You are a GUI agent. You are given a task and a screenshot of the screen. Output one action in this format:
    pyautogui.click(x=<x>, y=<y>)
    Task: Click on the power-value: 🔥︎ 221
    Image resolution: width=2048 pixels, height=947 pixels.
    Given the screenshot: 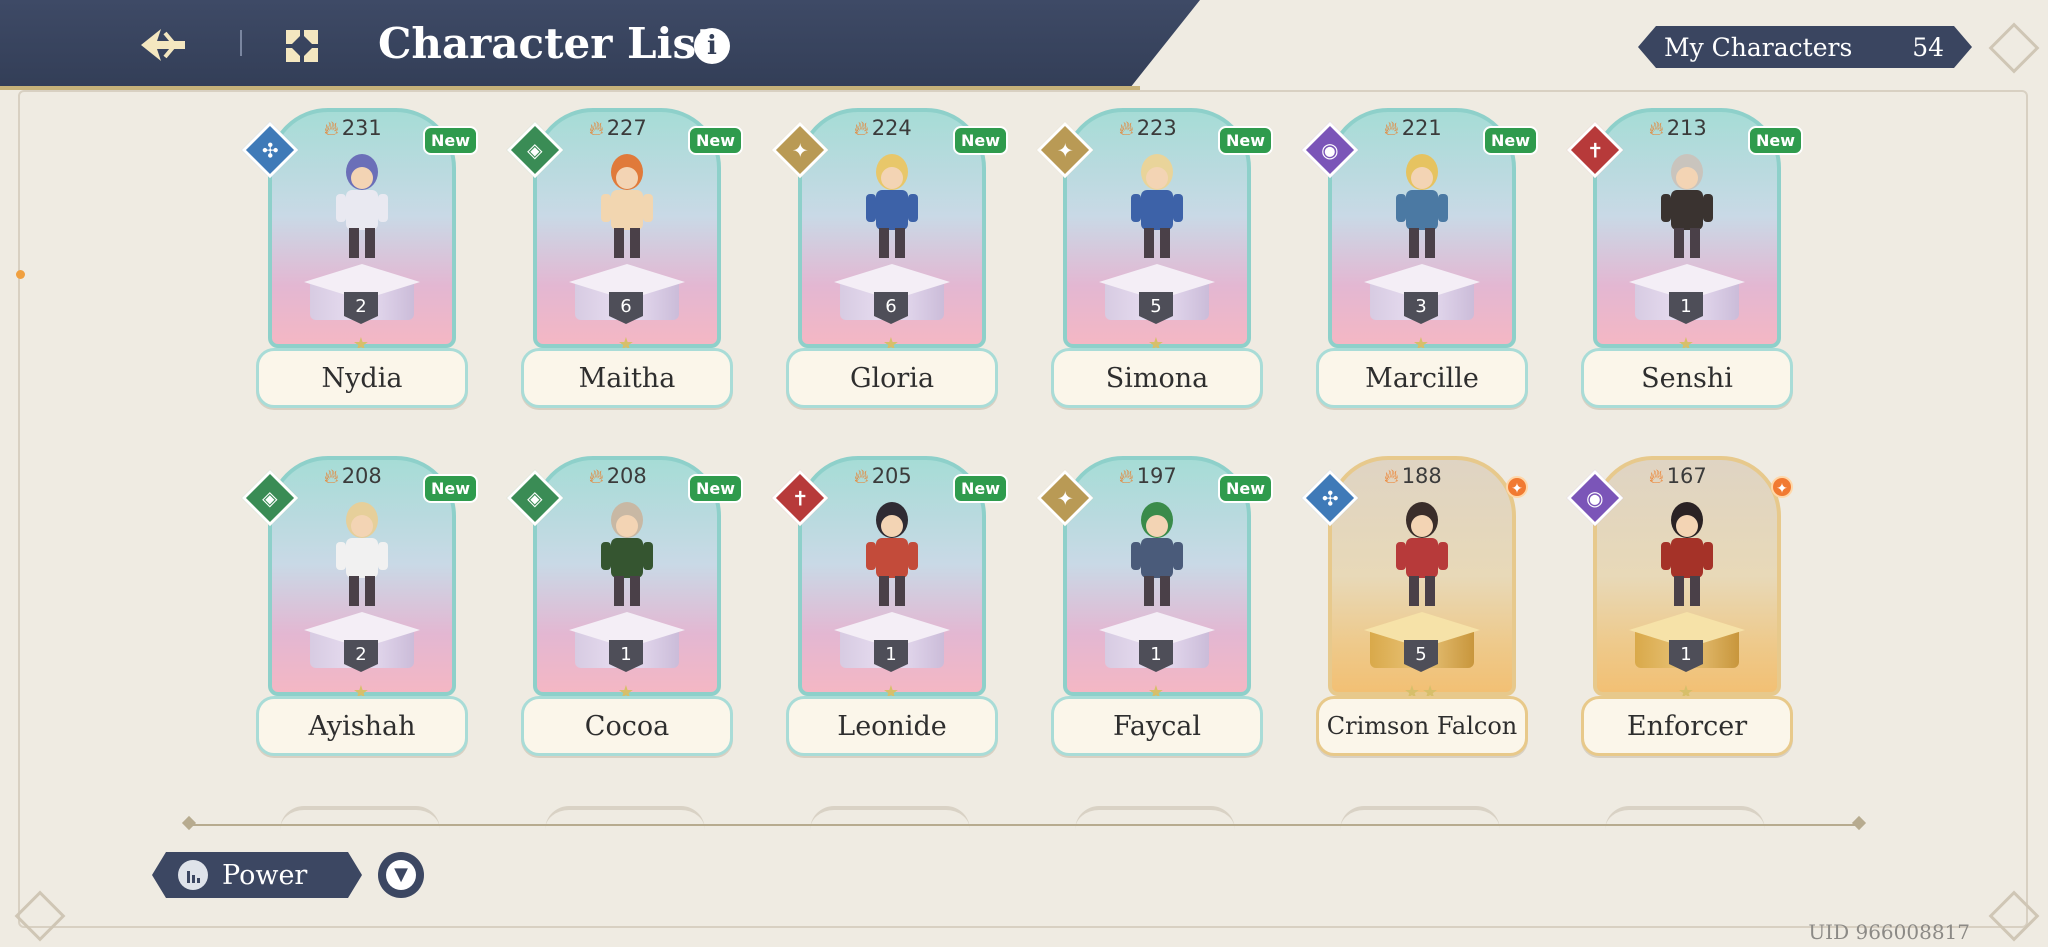 What is the action you would take?
    pyautogui.click(x=1413, y=128)
    